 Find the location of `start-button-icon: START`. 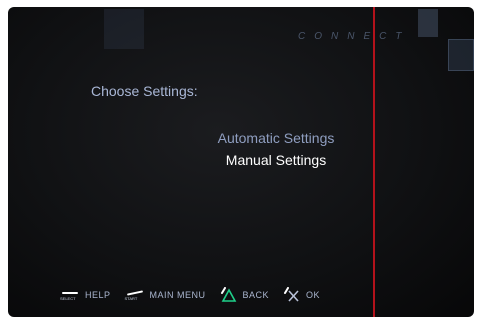

start-button-icon: START is located at coordinates (135, 295).